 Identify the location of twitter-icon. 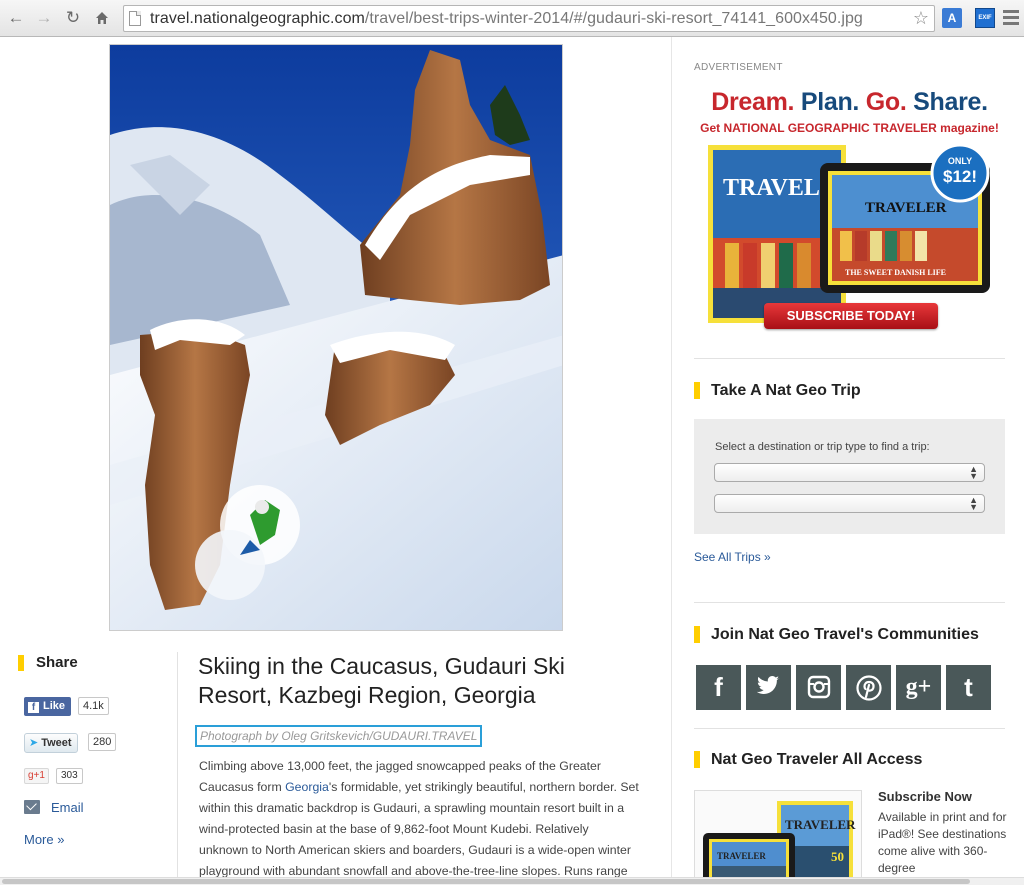
(768, 687).